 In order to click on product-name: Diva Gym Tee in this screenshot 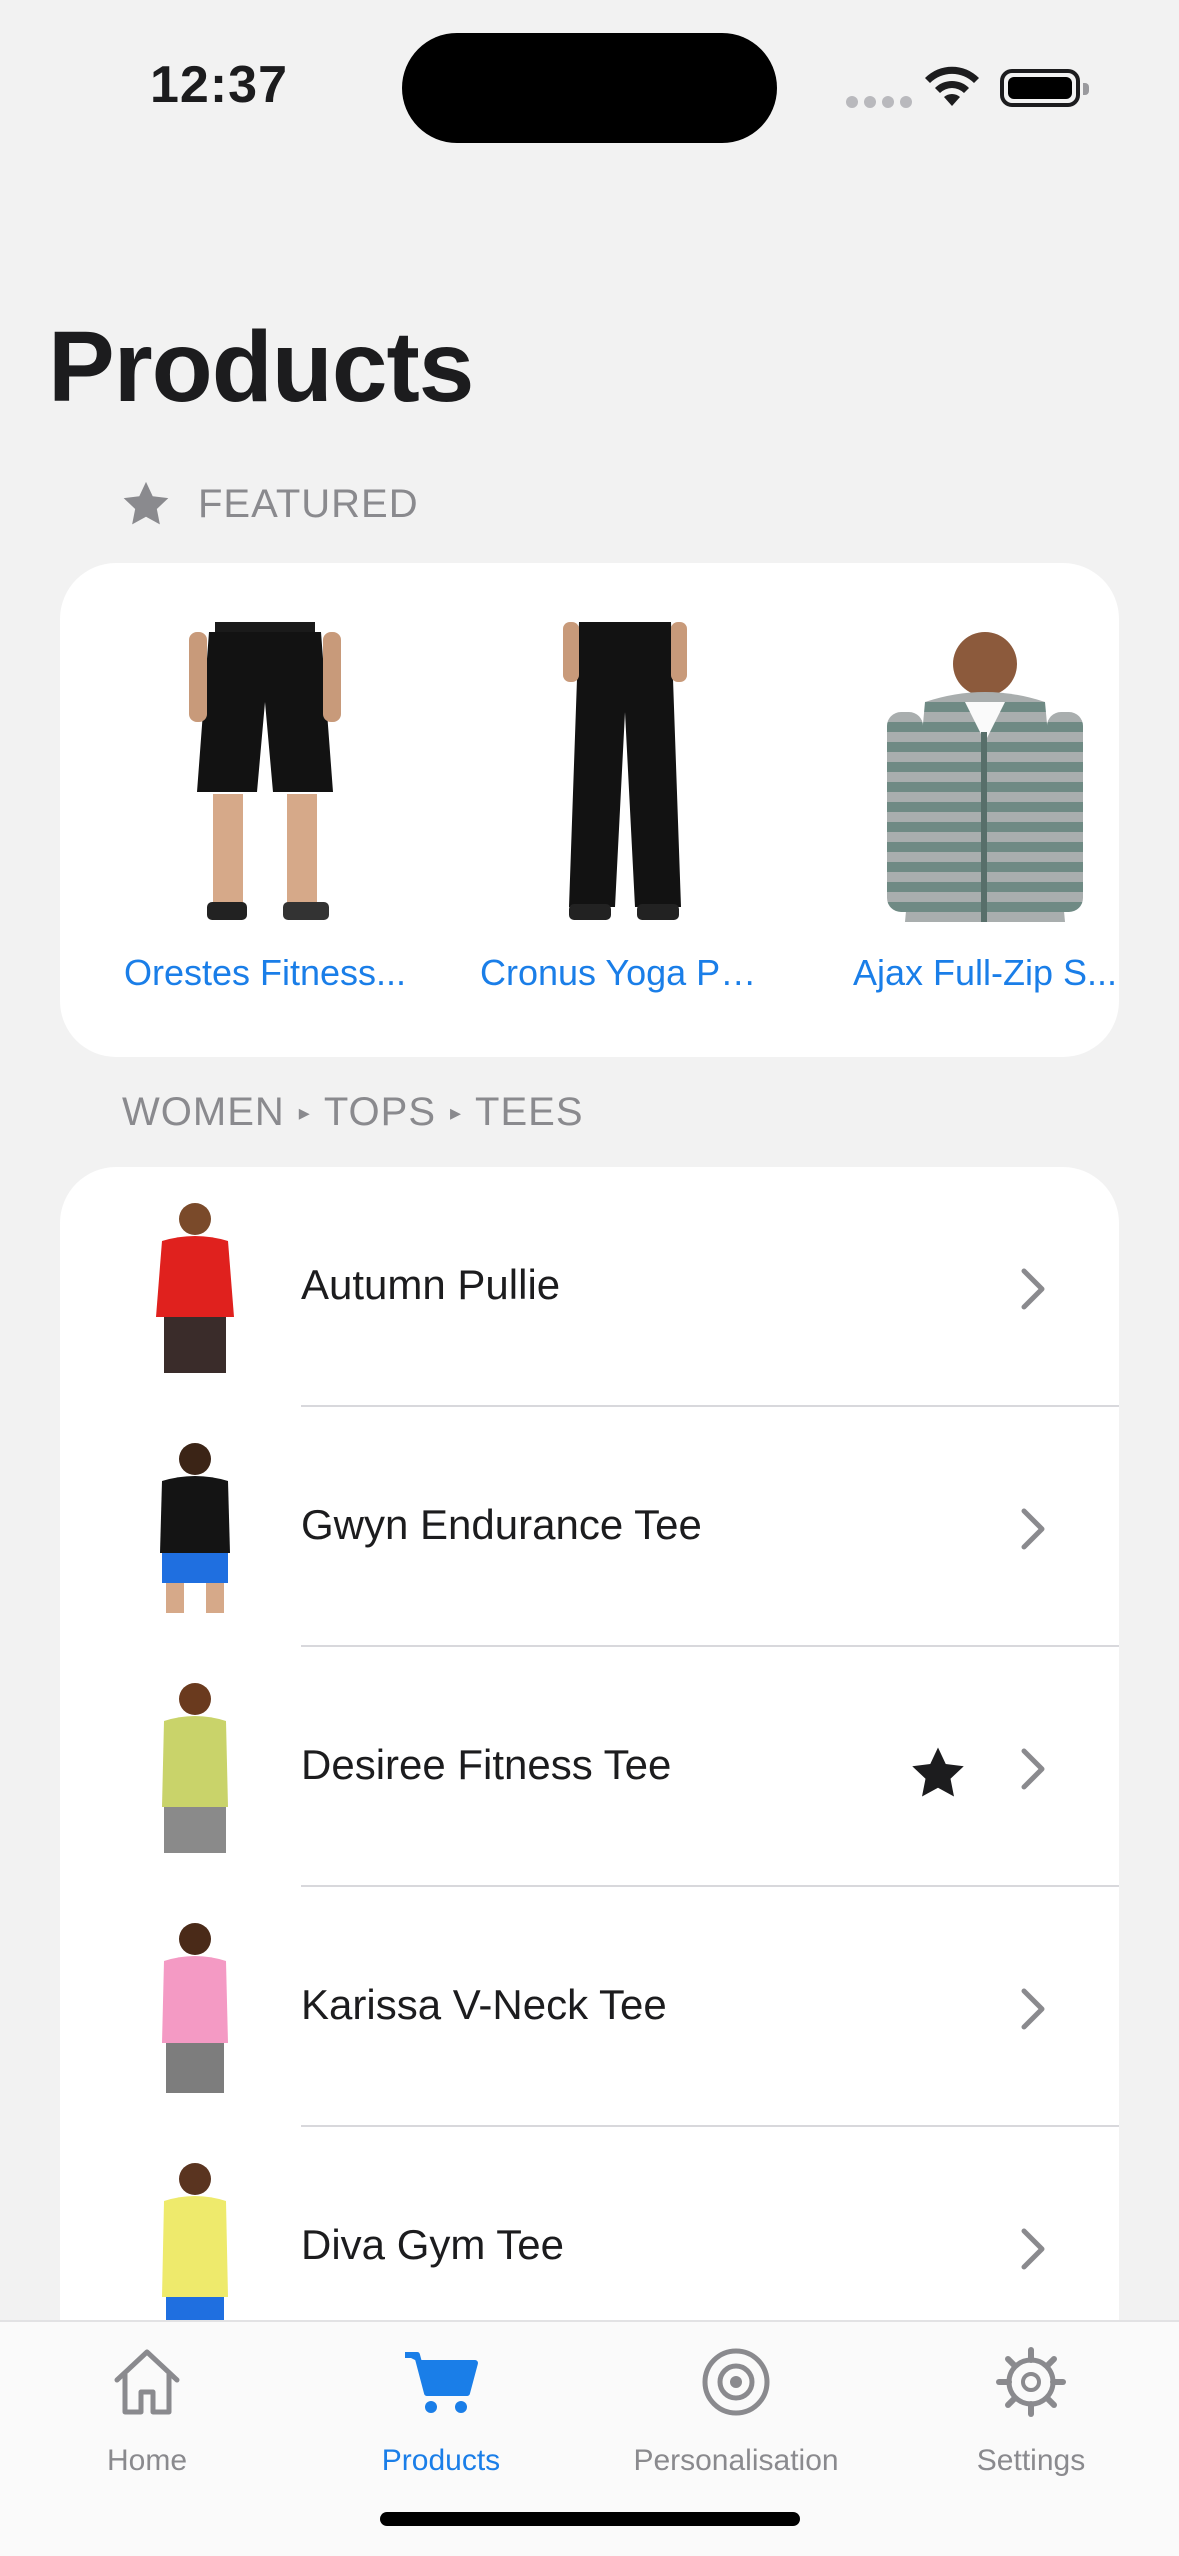, I will do `click(432, 2244)`.